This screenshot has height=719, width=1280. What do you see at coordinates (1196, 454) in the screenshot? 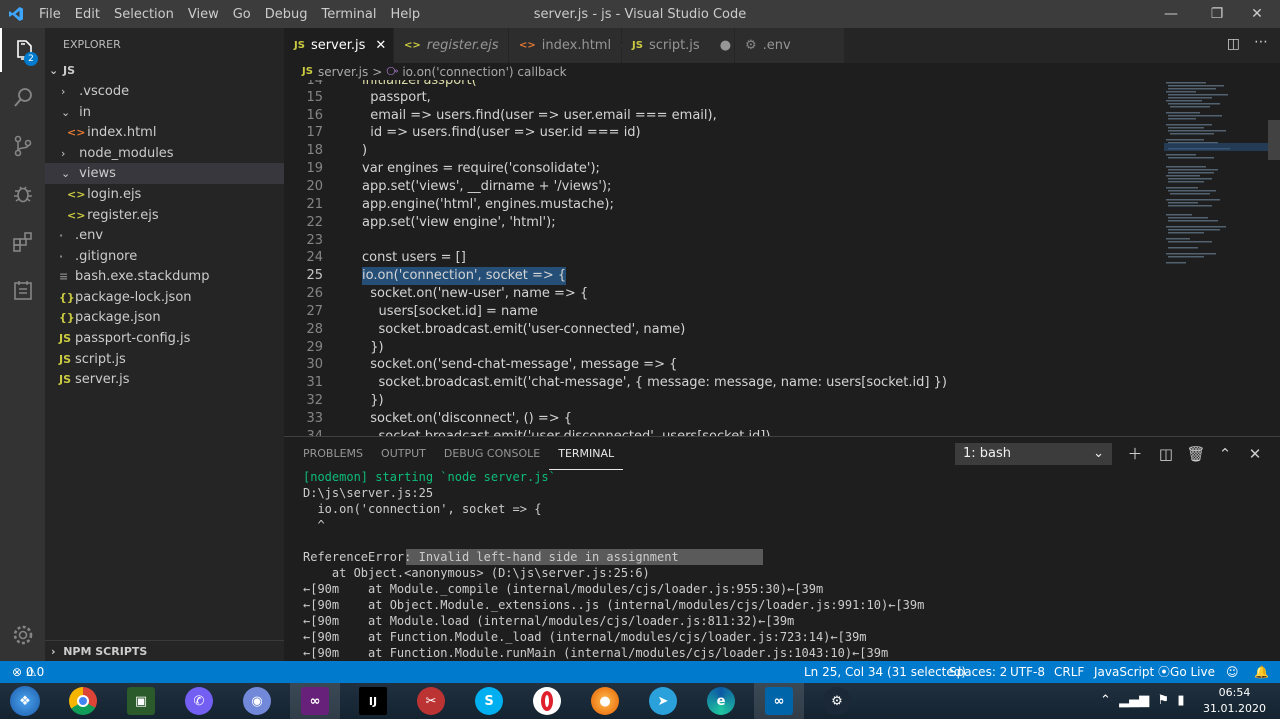
I see `trash-icon: 🗑` at bounding box center [1196, 454].